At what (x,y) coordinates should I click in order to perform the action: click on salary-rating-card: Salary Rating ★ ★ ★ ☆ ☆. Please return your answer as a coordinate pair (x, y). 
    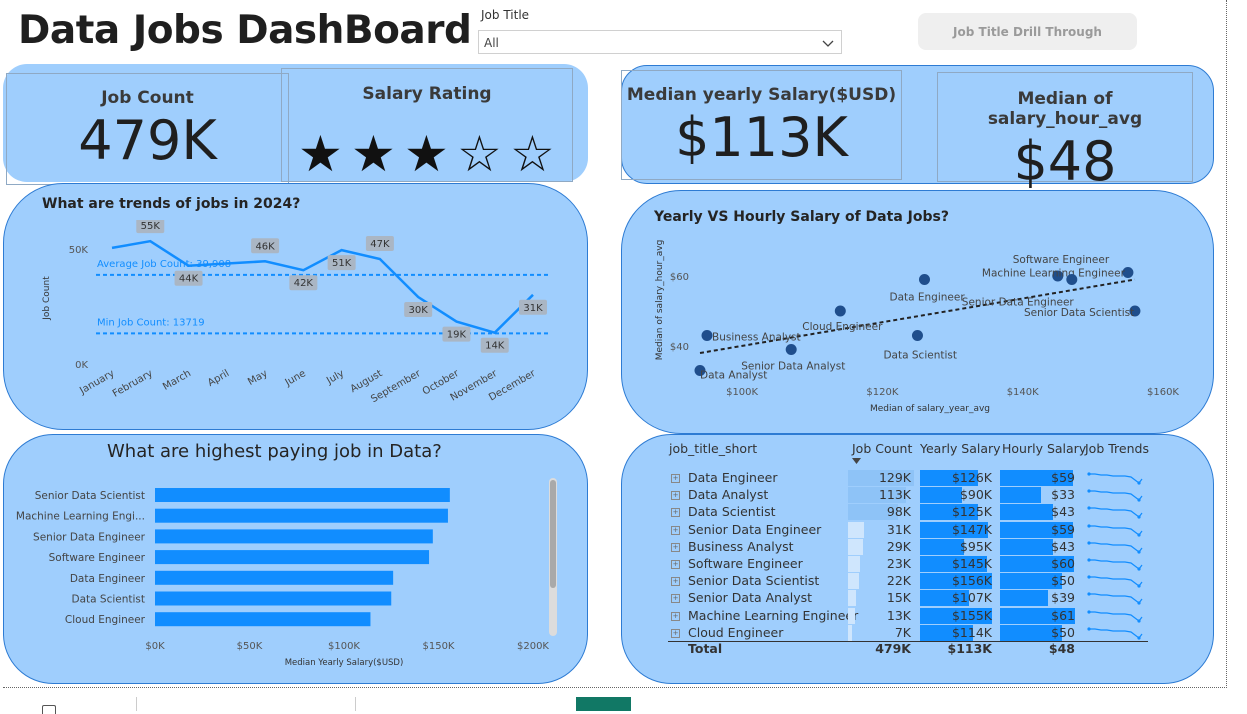
    Looking at the image, I should click on (427, 125).